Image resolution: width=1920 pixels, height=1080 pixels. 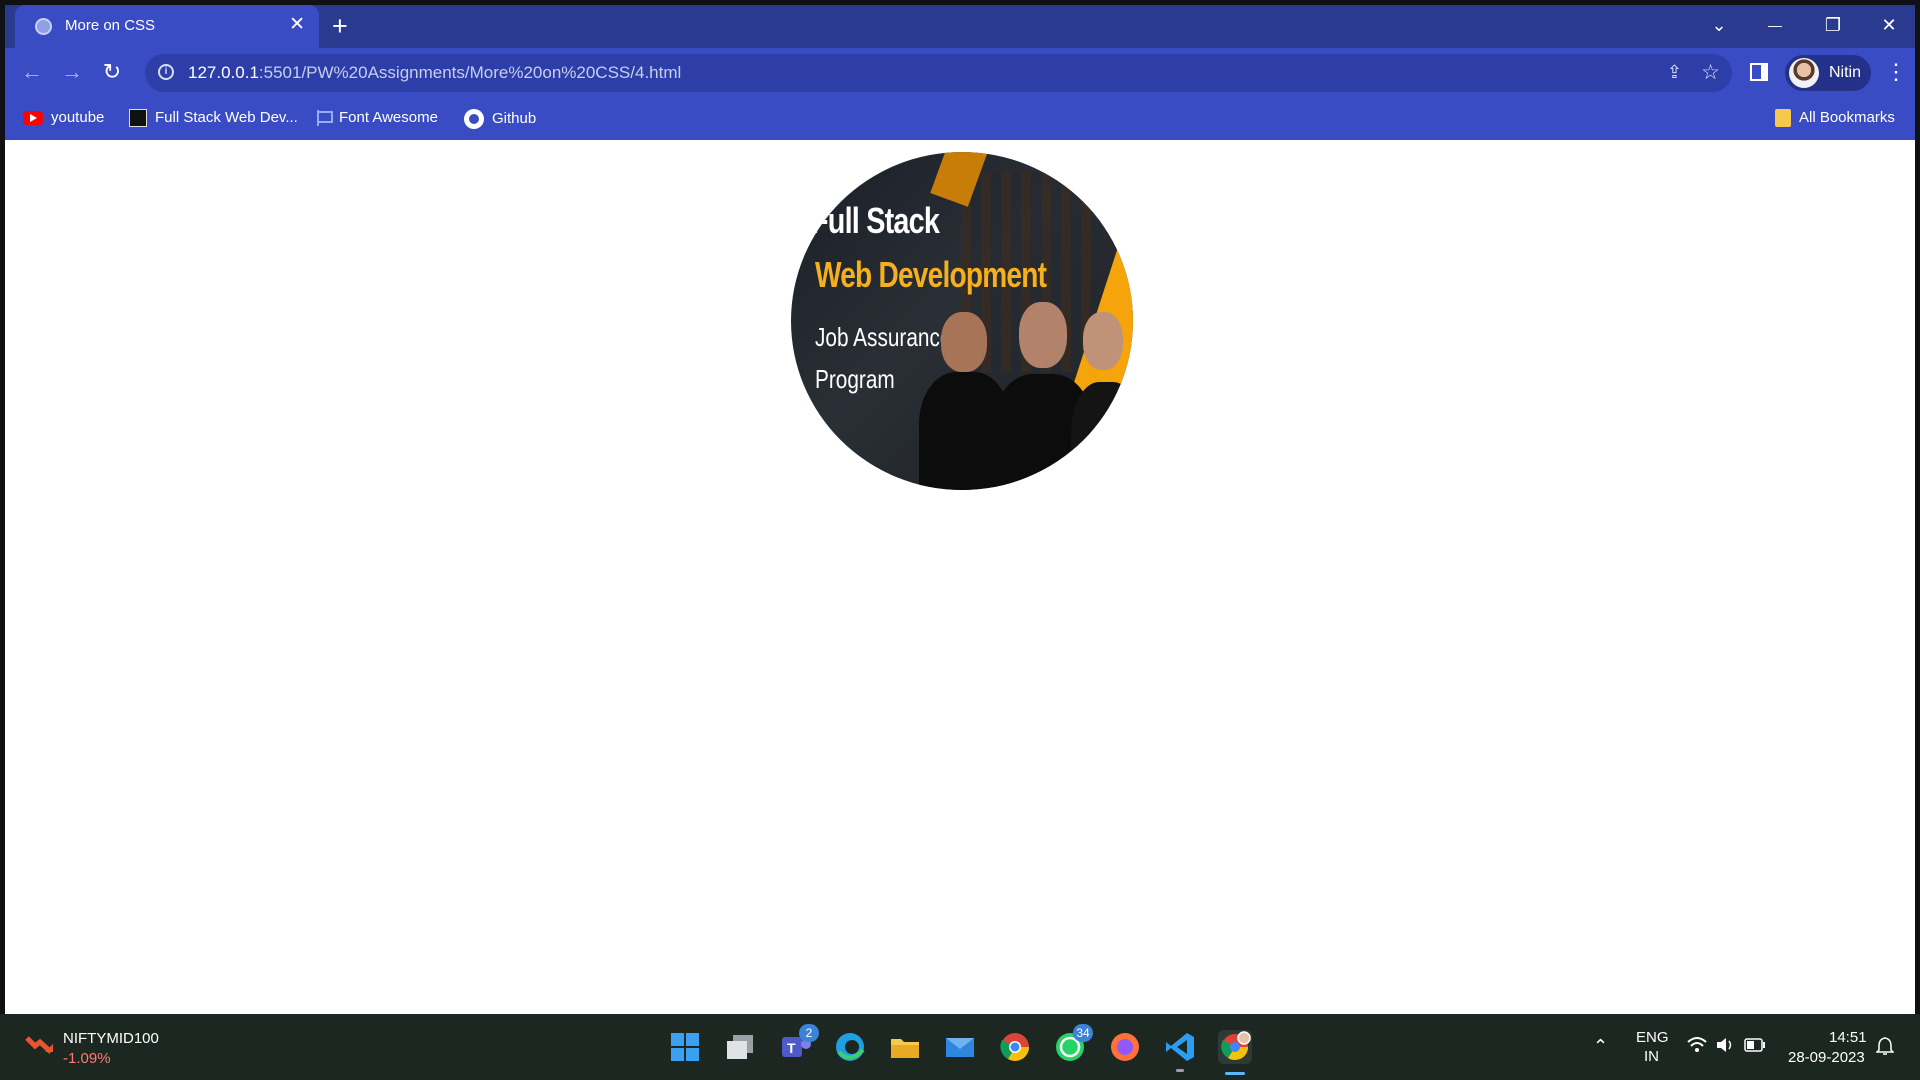 I want to click on banner-subtitle-line1: Job Assurance, so click(x=883, y=337).